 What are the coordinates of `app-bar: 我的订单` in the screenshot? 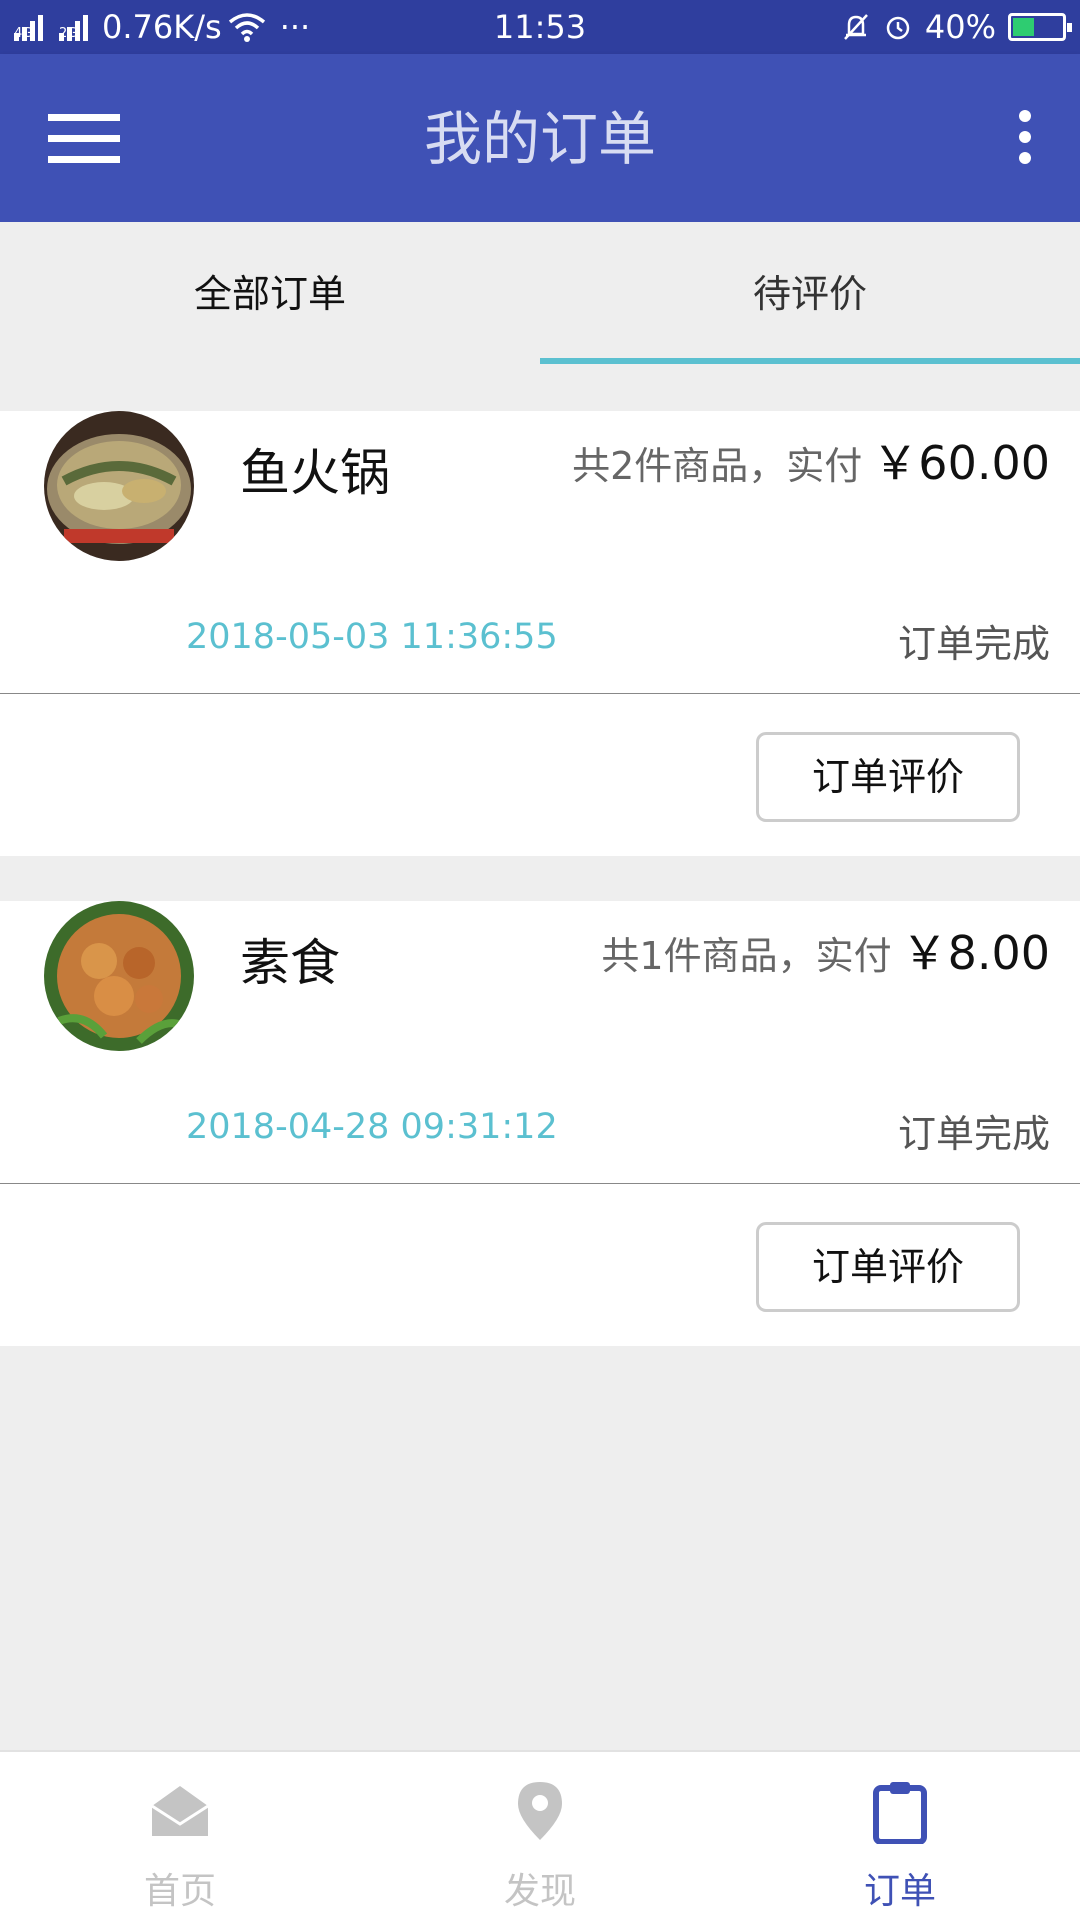 It's located at (540, 138).